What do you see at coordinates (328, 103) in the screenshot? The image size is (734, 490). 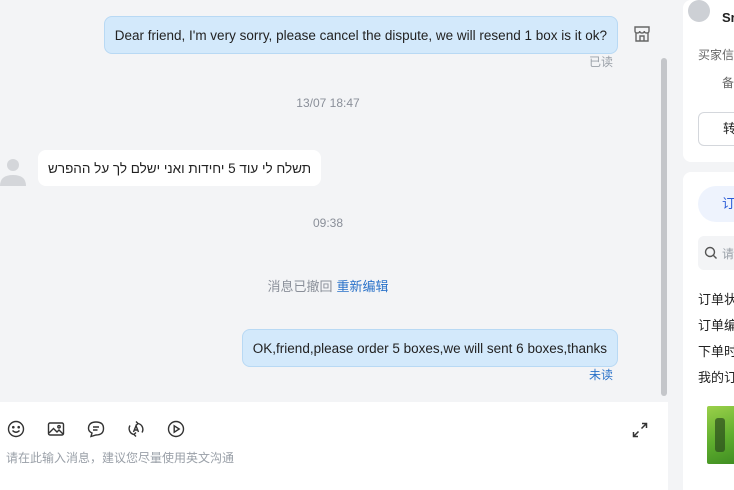 I see `timestamp: 13/07 18:47` at bounding box center [328, 103].